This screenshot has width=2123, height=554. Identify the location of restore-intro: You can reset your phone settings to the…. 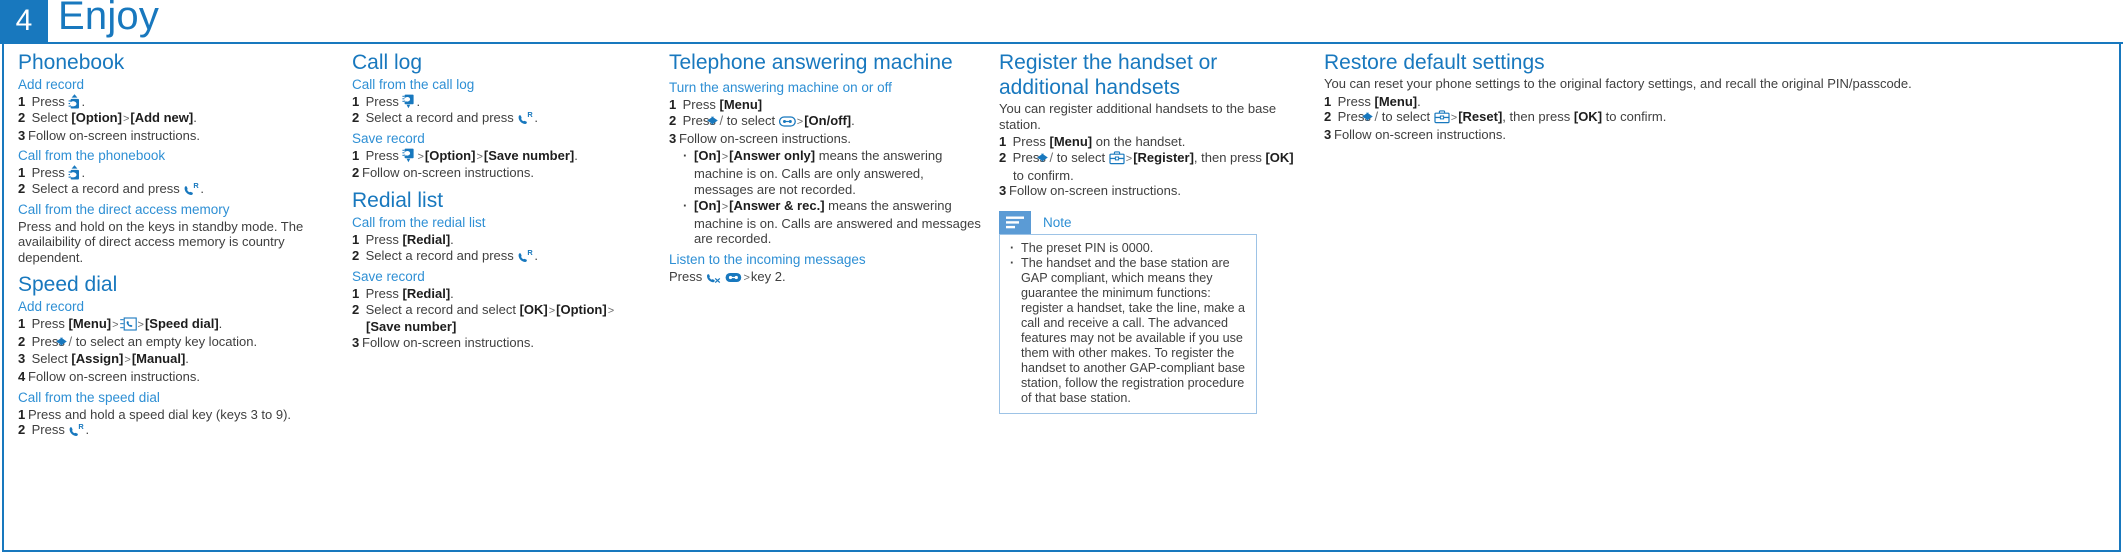
(1618, 83).